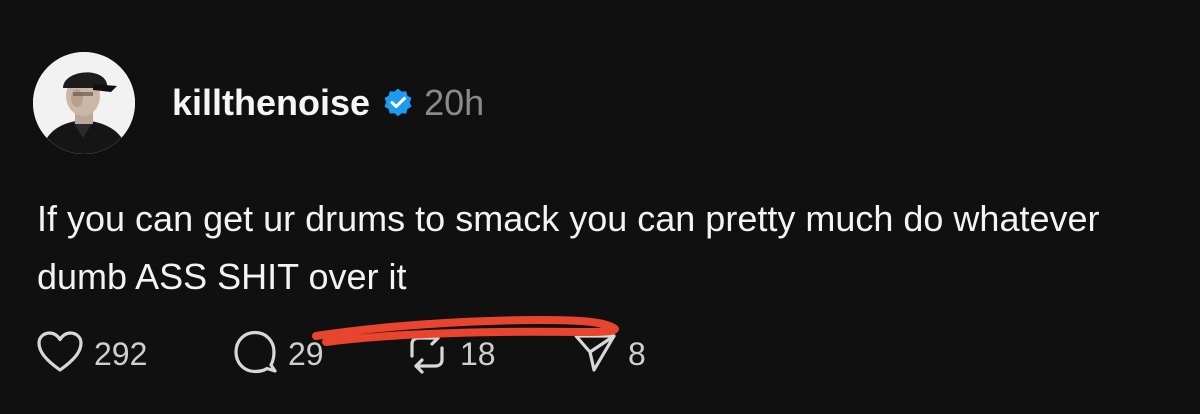 The width and height of the screenshot is (1200, 414). I want to click on heart-icon, so click(60, 354).